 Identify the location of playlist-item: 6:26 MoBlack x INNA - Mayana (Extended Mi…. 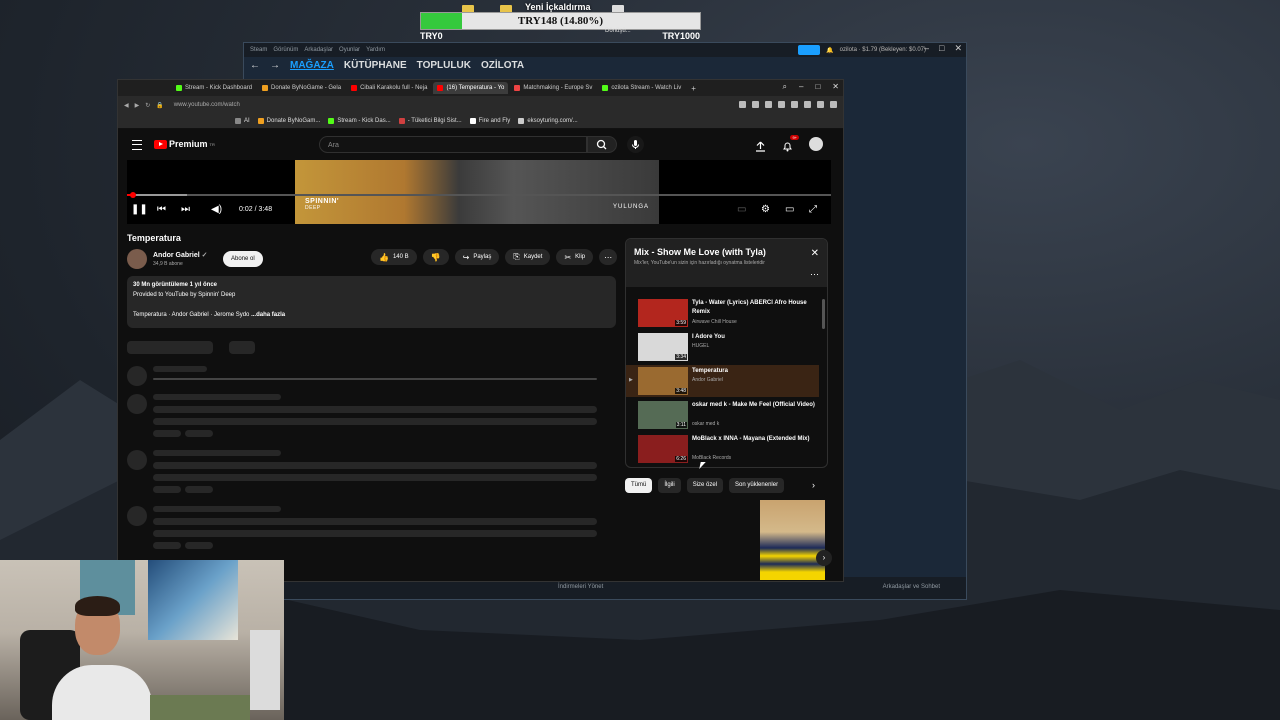
(722, 449).